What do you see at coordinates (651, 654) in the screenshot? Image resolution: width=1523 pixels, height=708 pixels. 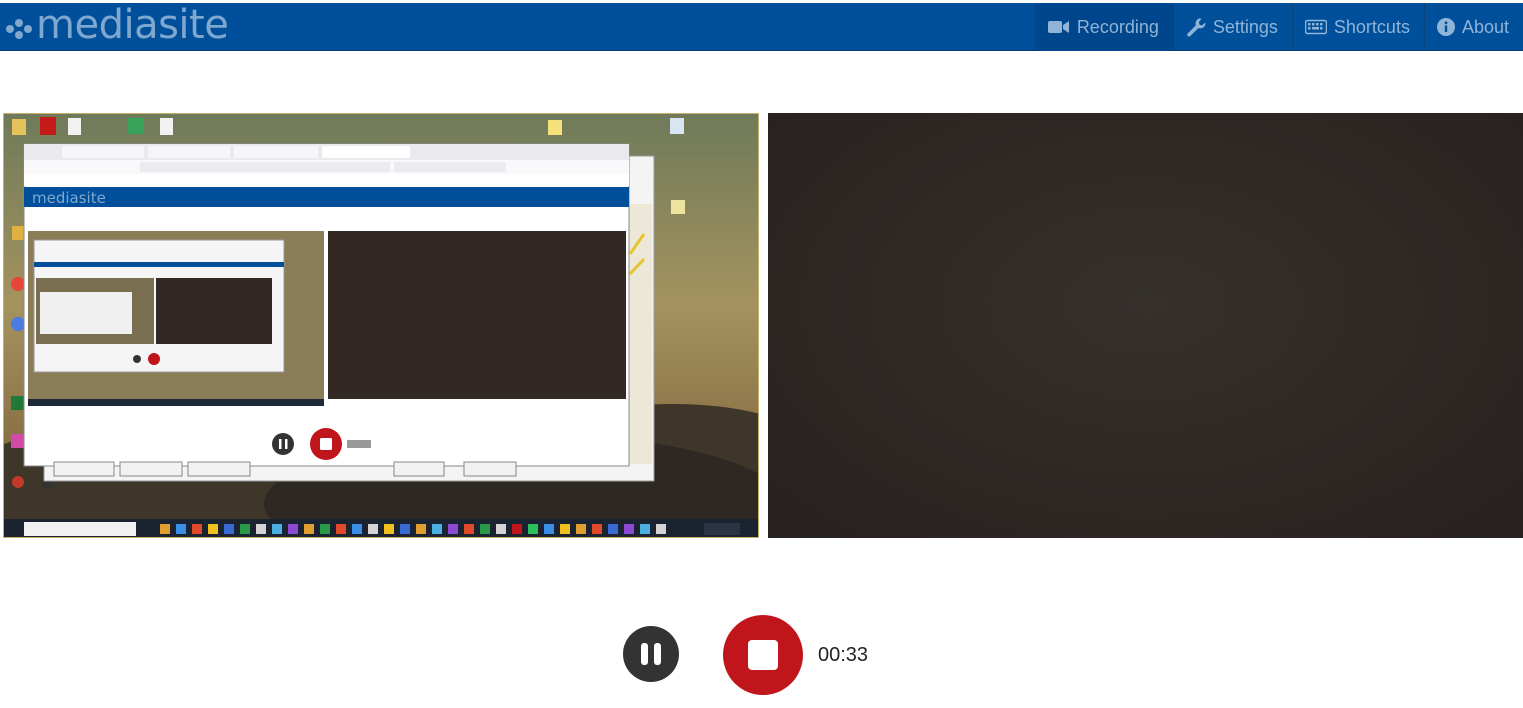 I see `pause-button` at bounding box center [651, 654].